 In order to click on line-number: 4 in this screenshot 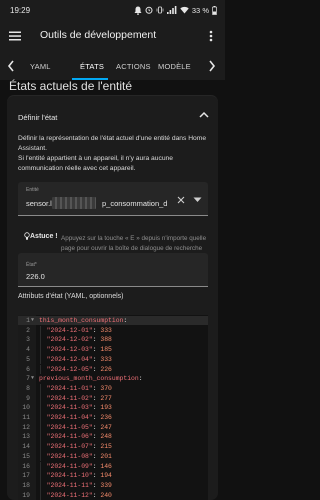, I will do `click(28, 350)`.